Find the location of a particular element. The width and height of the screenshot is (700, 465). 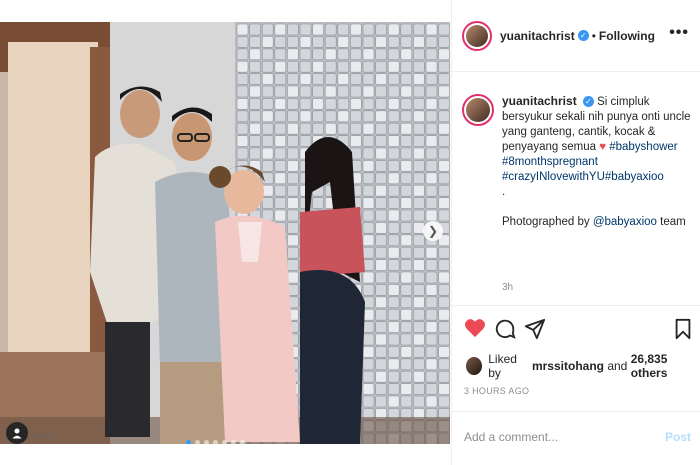

likes-summary: Liked by mrssitohang and 26,835 others is located at coordinates (583, 366).